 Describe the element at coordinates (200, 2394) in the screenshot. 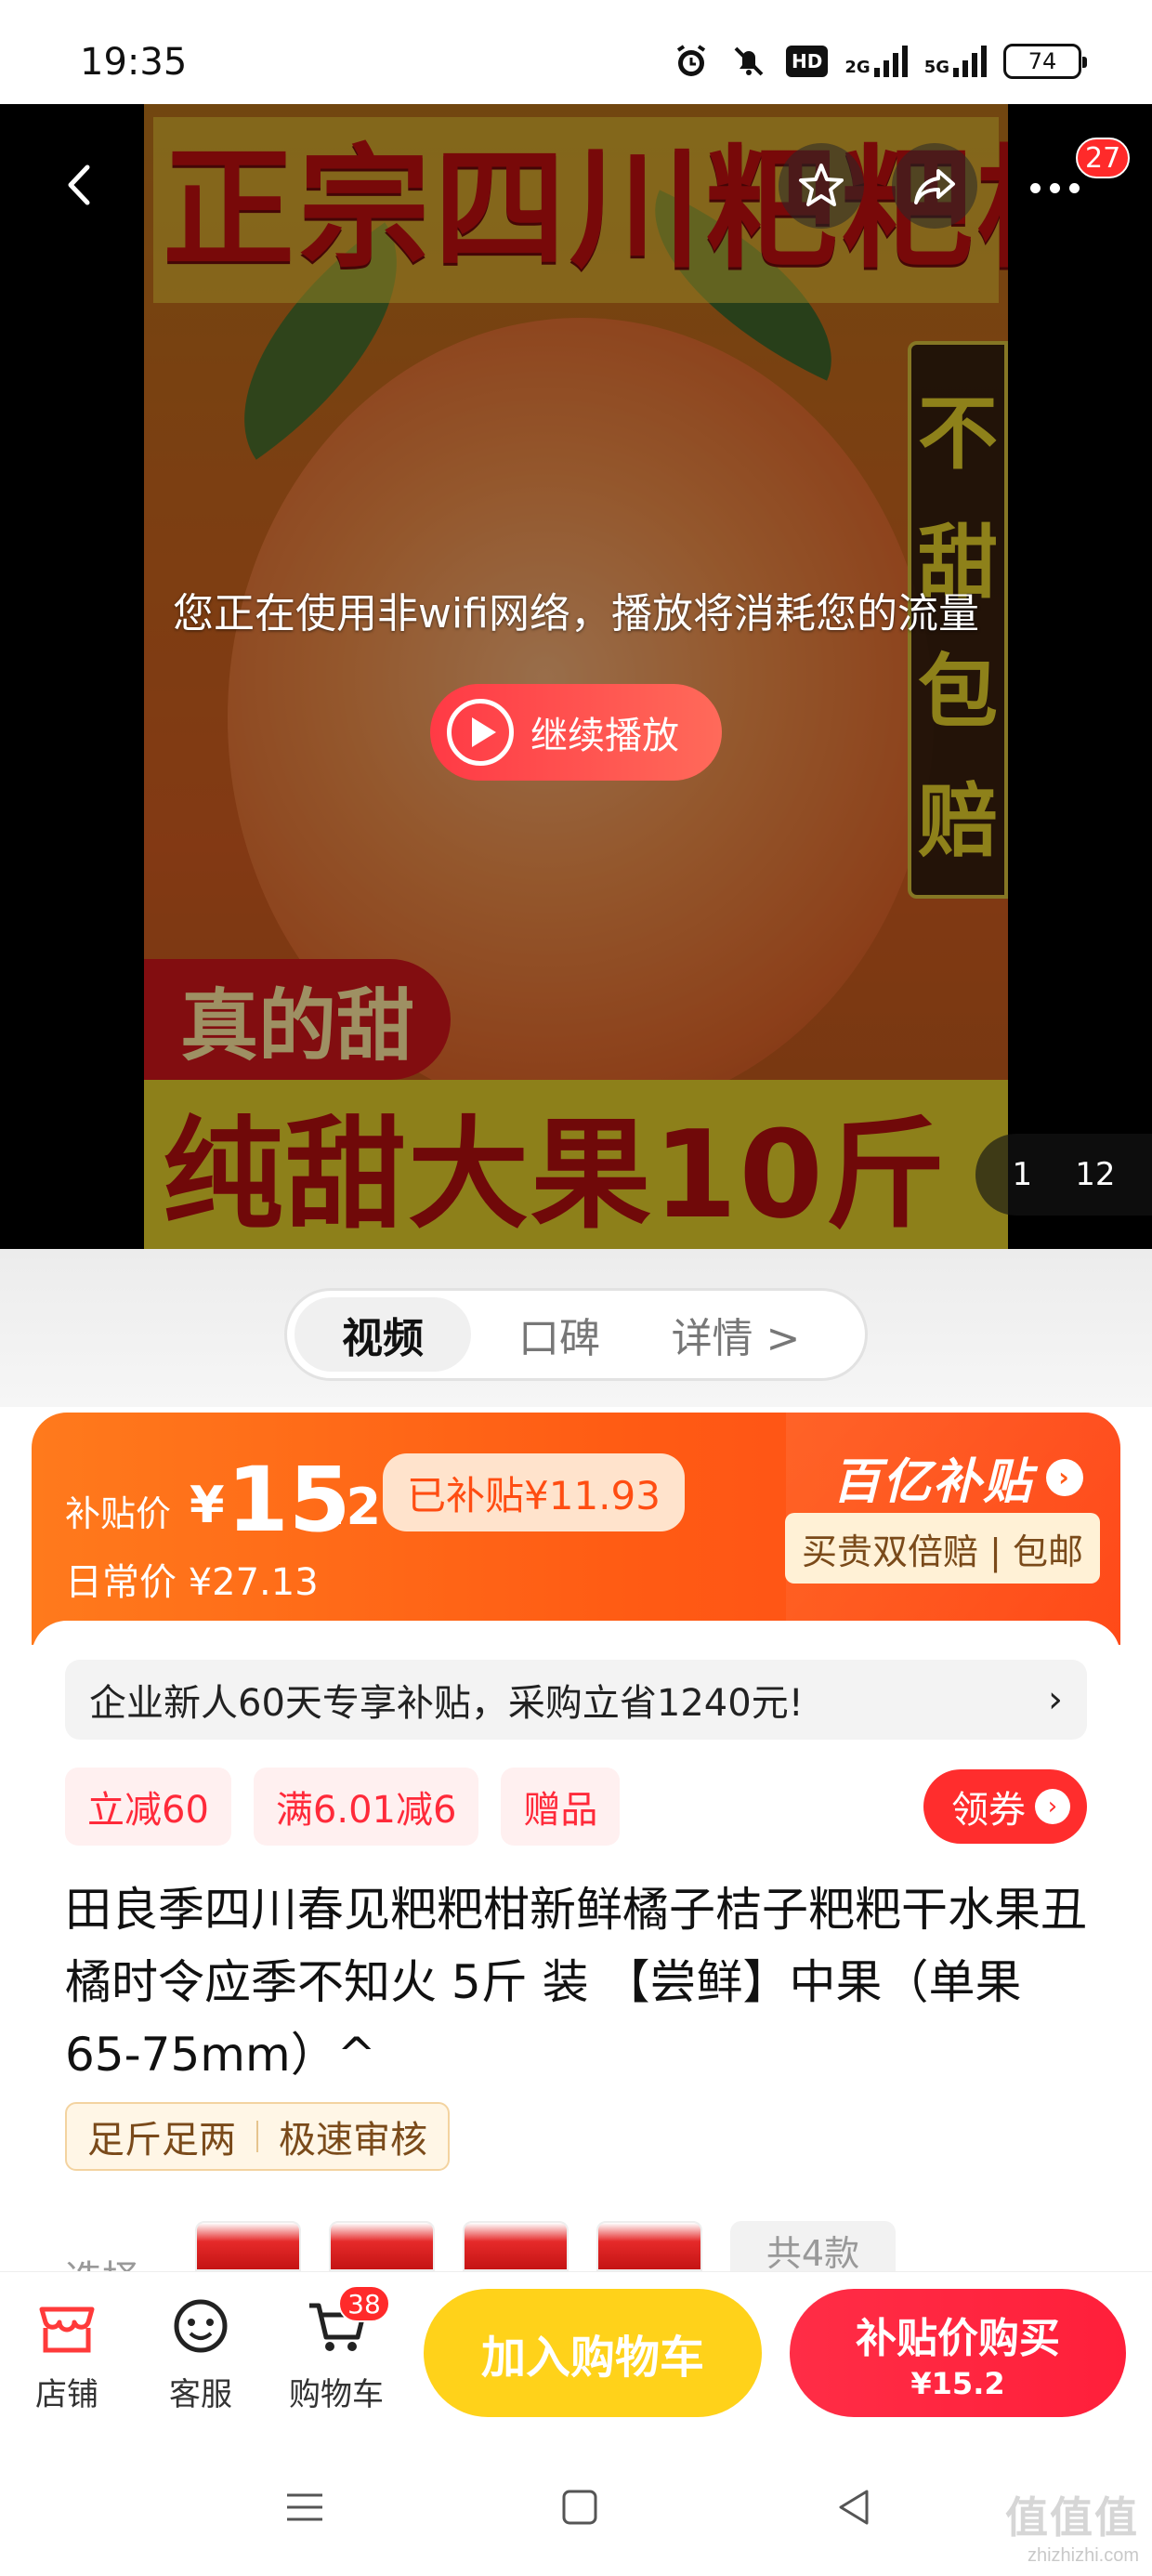

I see `service-label: 客服` at that location.